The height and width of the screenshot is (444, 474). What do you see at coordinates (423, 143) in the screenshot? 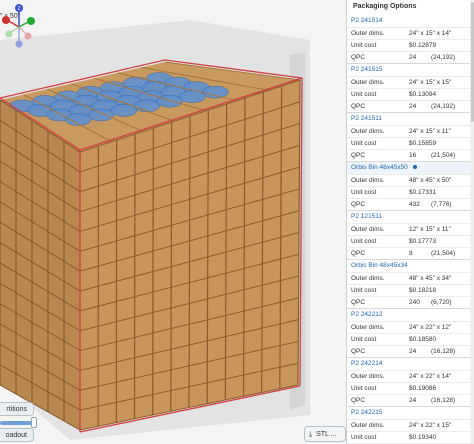
I see `unit-cost-value: $0.15859` at bounding box center [423, 143].